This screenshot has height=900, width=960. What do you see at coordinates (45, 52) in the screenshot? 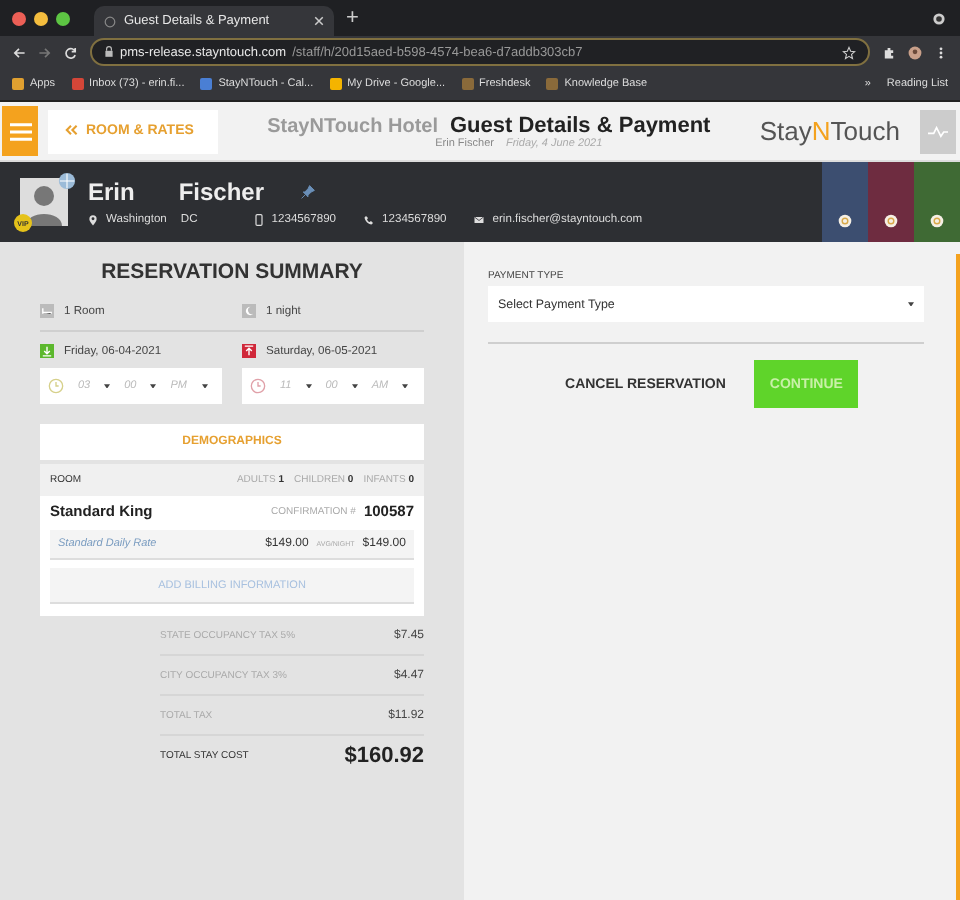
I see `forward-icon` at bounding box center [45, 52].